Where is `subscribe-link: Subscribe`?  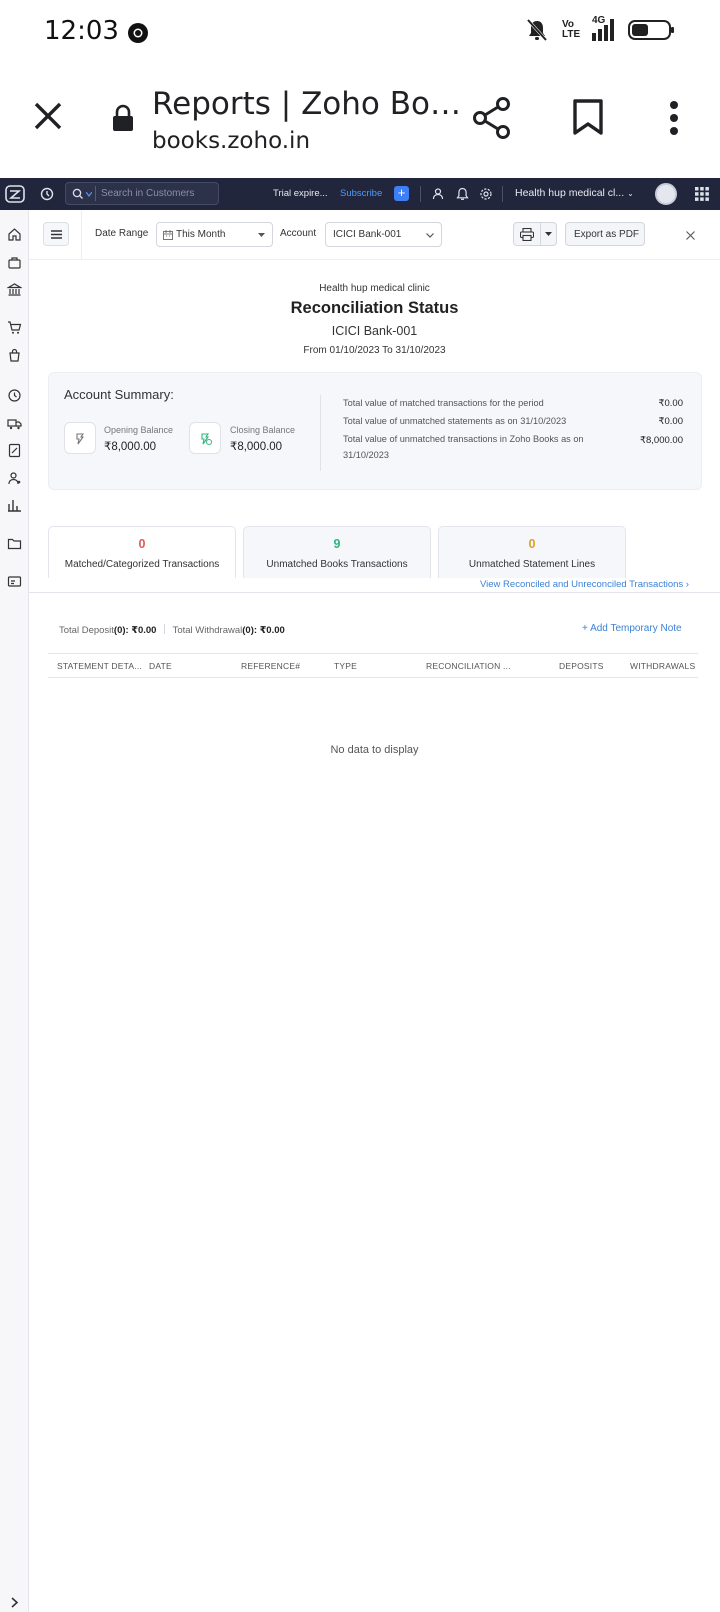
subscribe-link: Subscribe is located at coordinates (361, 193).